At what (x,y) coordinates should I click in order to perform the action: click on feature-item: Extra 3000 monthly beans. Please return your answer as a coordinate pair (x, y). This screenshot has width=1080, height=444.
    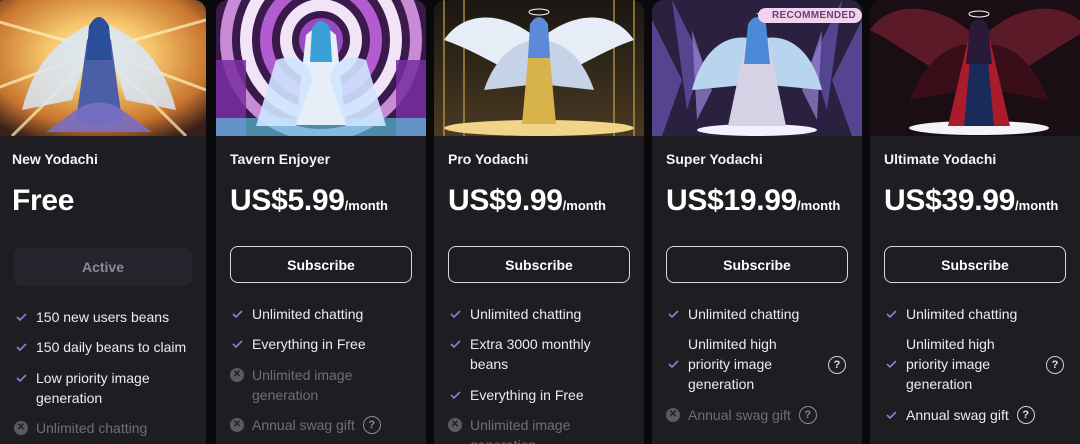
    Looking at the image, I should click on (526, 354).